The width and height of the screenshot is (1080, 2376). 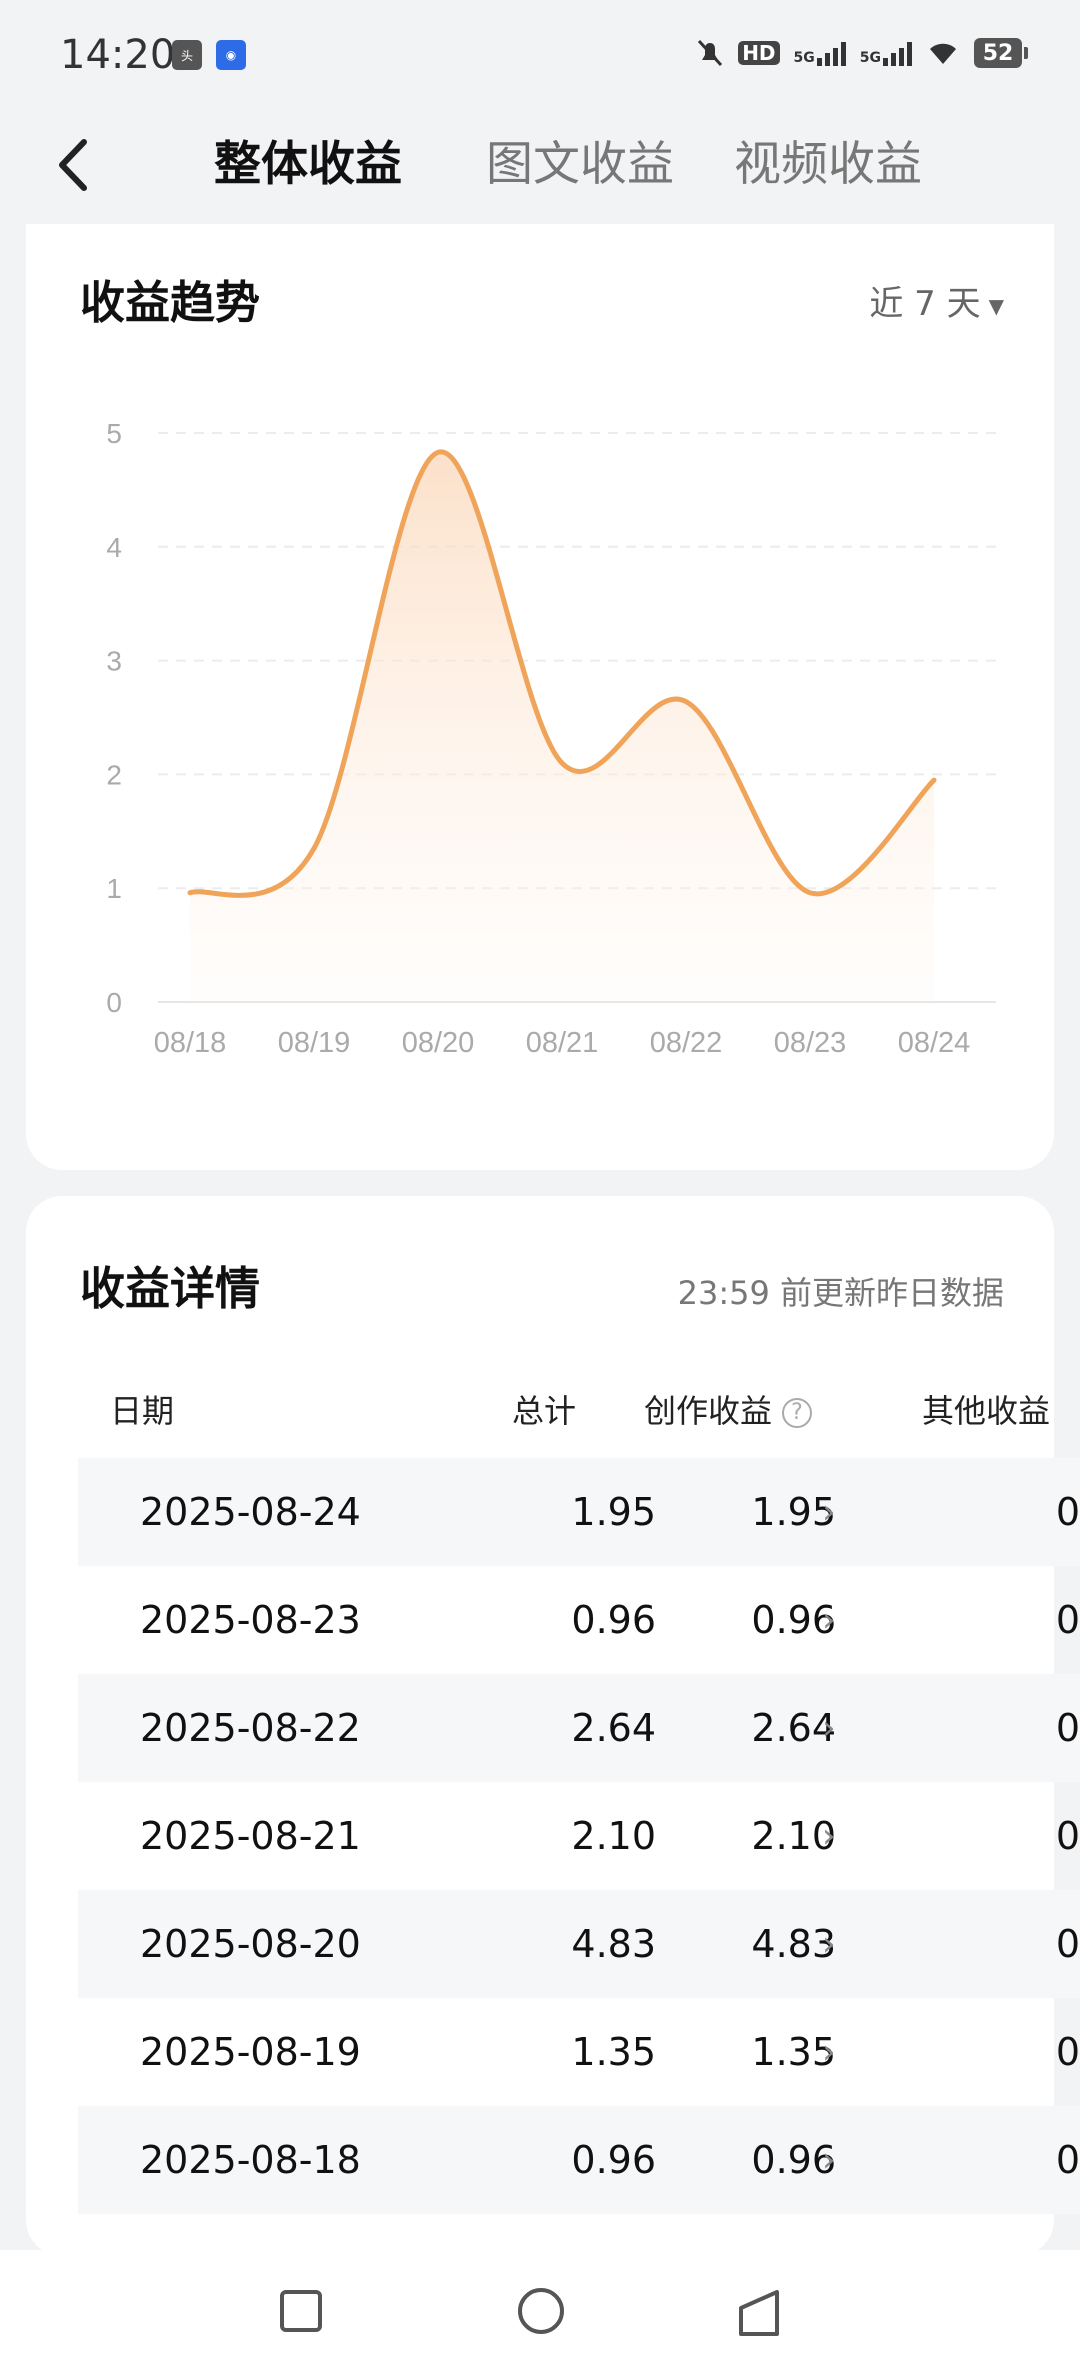 I want to click on y-tick-label: 5, so click(x=114, y=433).